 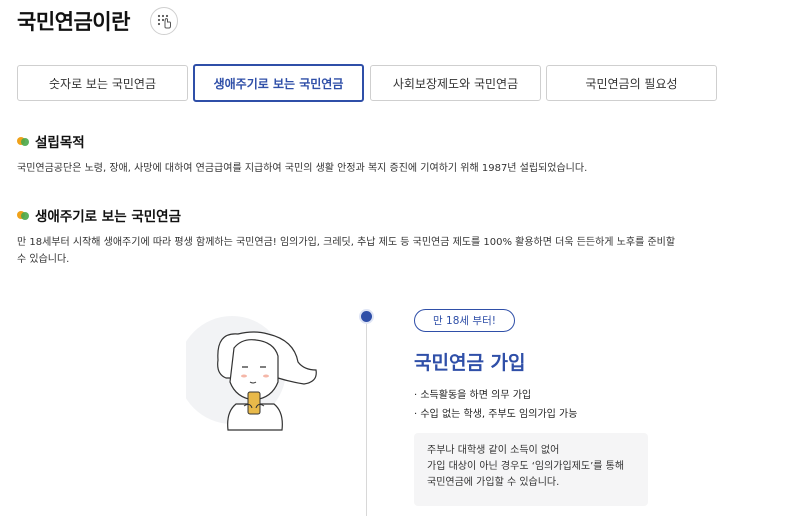 I want to click on stage-bullet-item: 소득활동을 하면 의무 가입, so click(x=495, y=395).